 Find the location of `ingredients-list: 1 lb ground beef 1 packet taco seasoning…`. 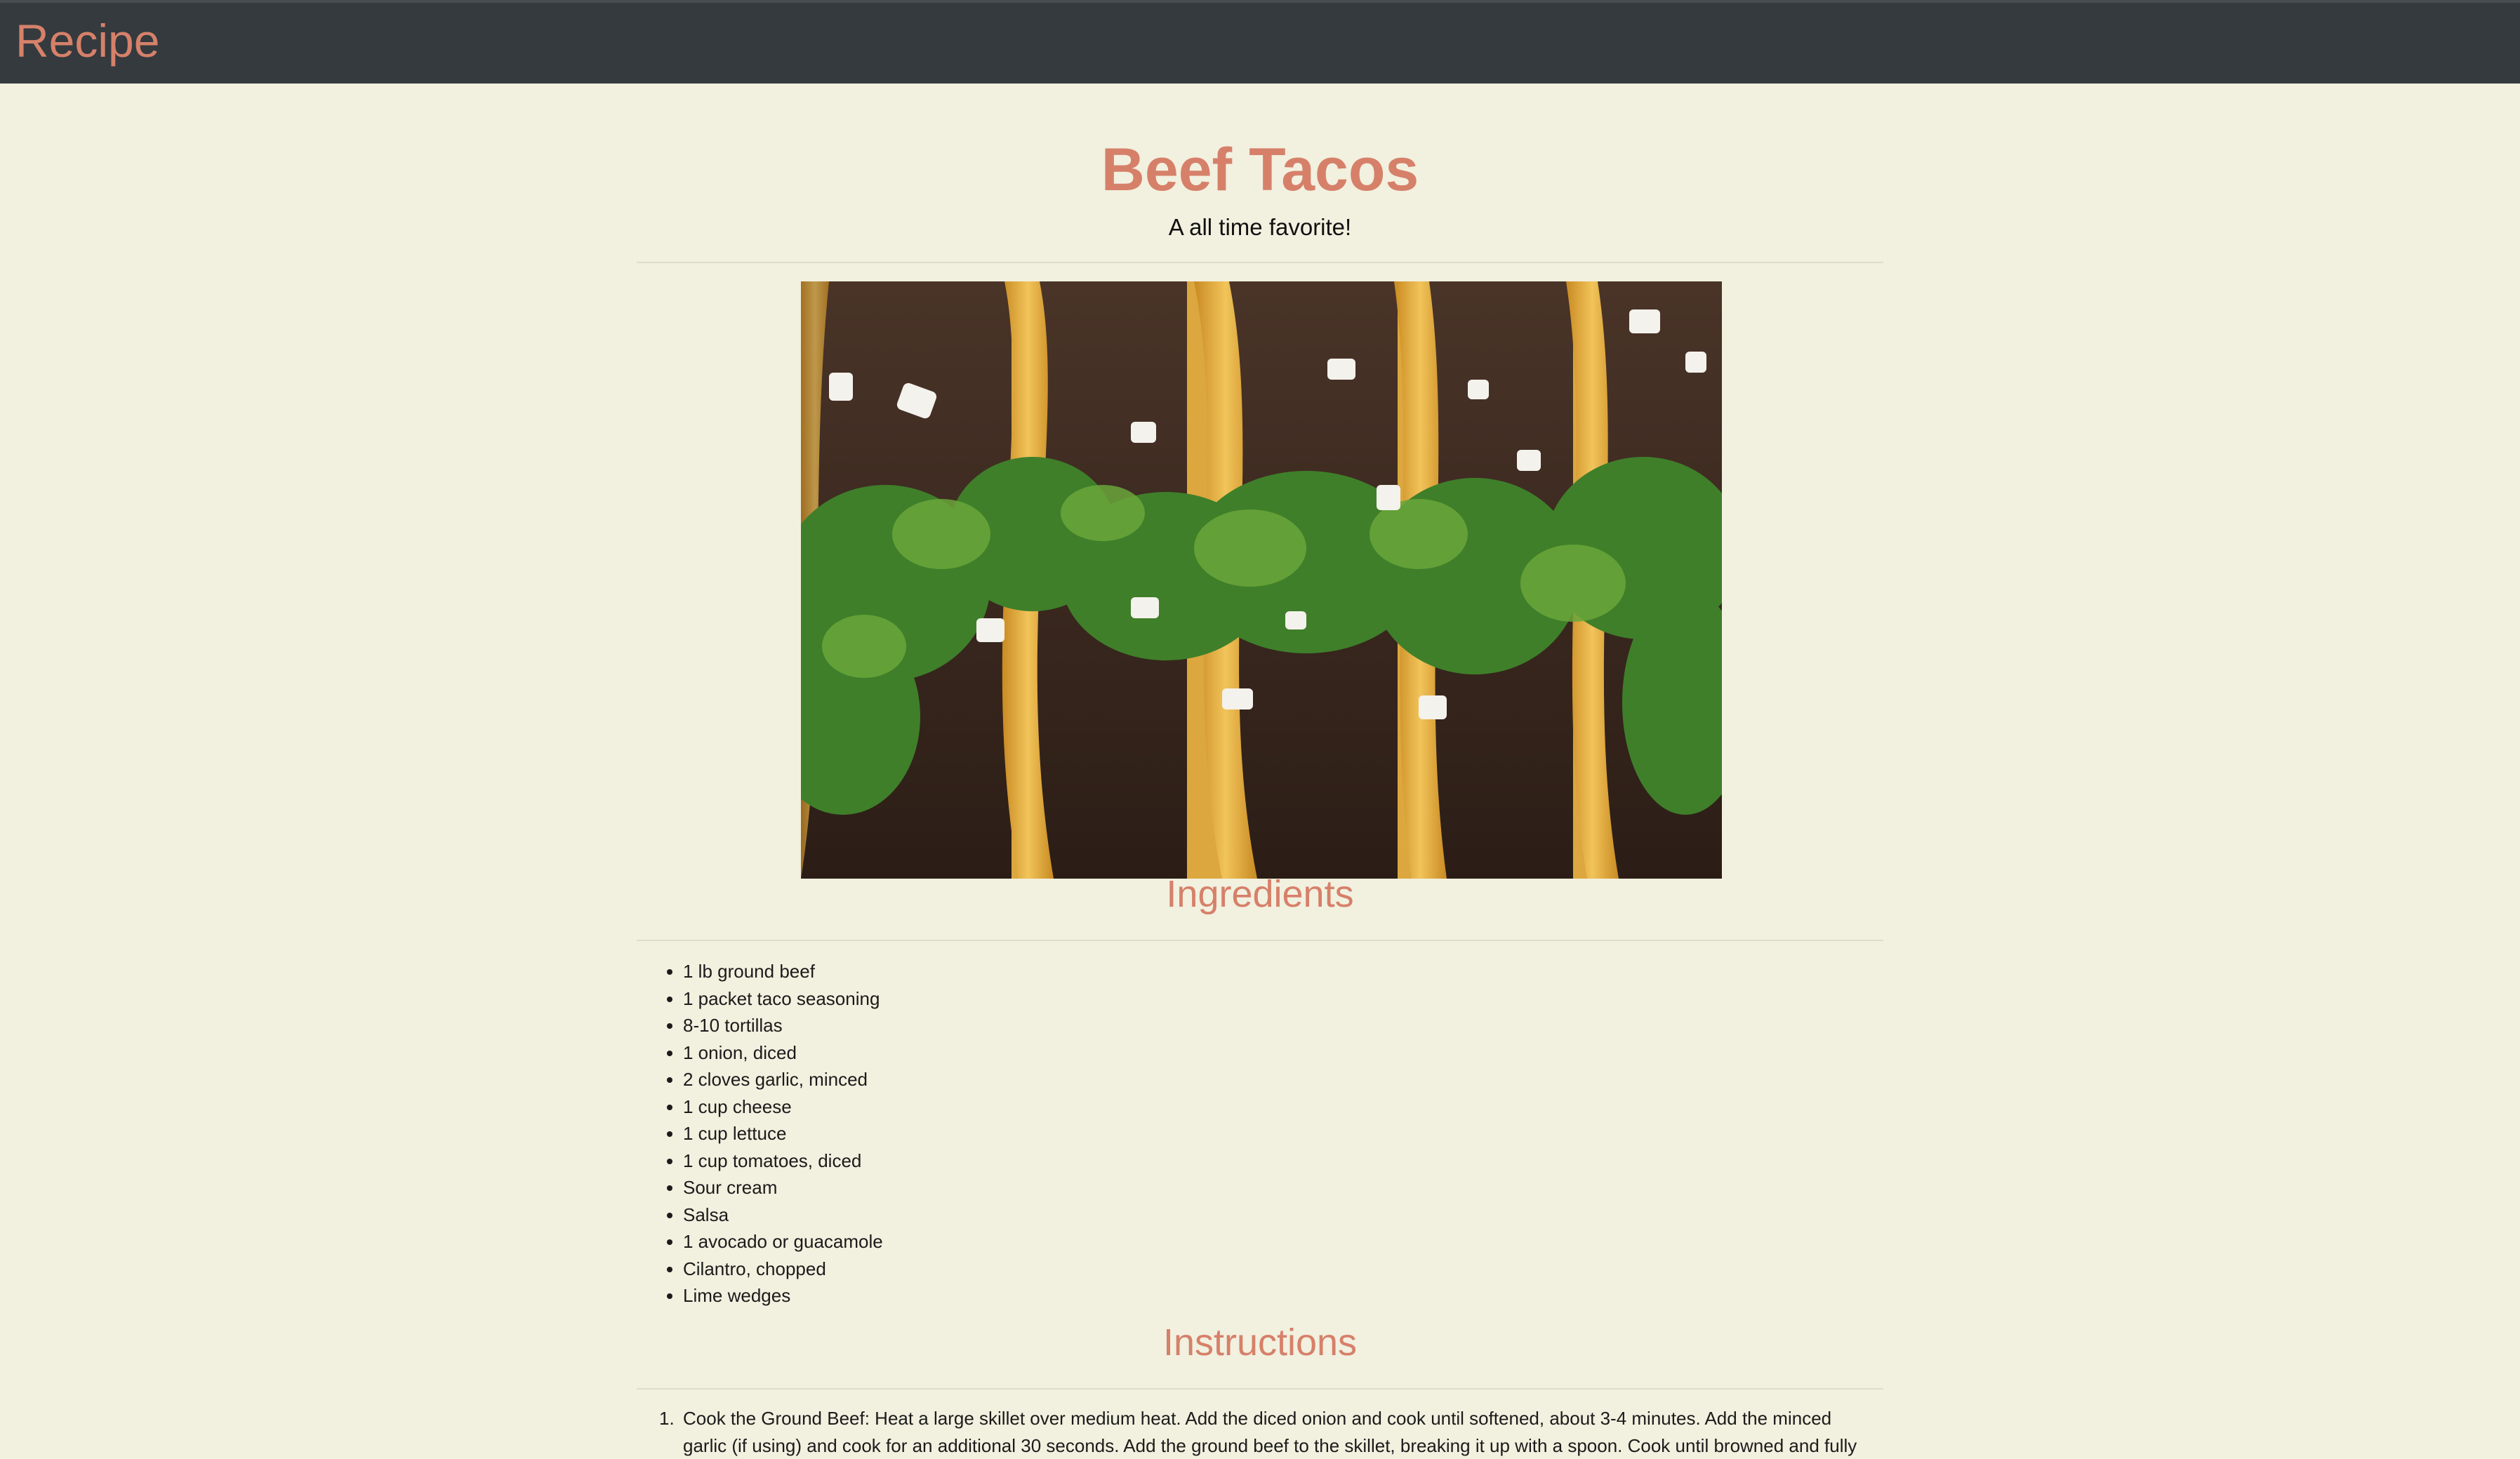

ingredients-list: 1 lb ground beef 1 packet taco seasoning… is located at coordinates (775, 1134).